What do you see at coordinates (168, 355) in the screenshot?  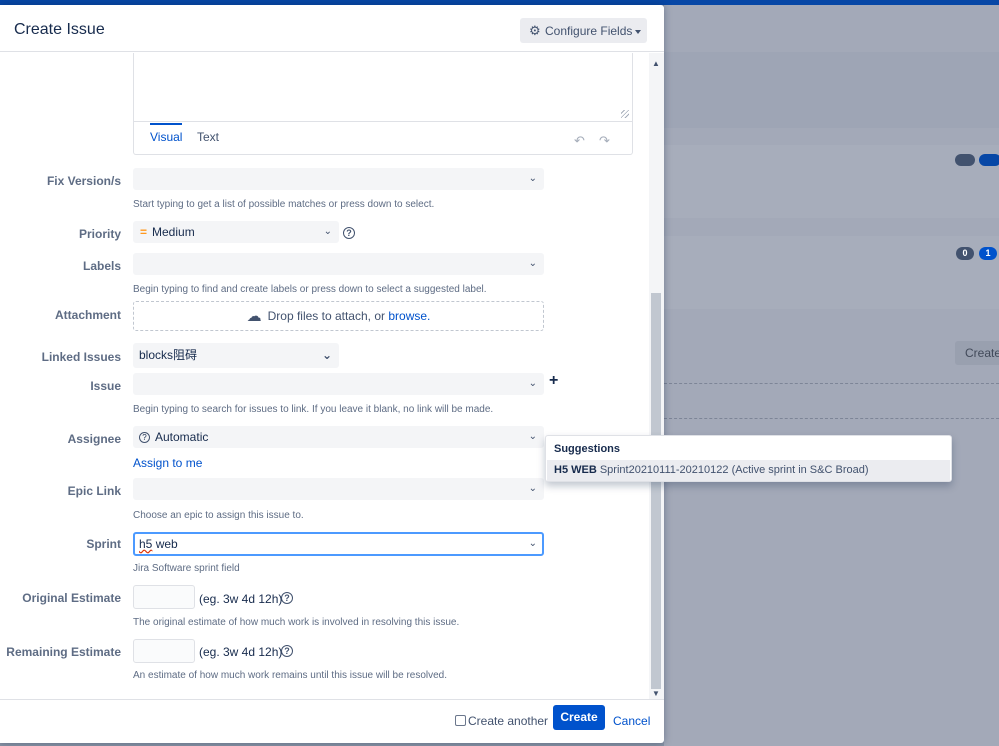 I see `linked-issues-value: blocks阻碍` at bounding box center [168, 355].